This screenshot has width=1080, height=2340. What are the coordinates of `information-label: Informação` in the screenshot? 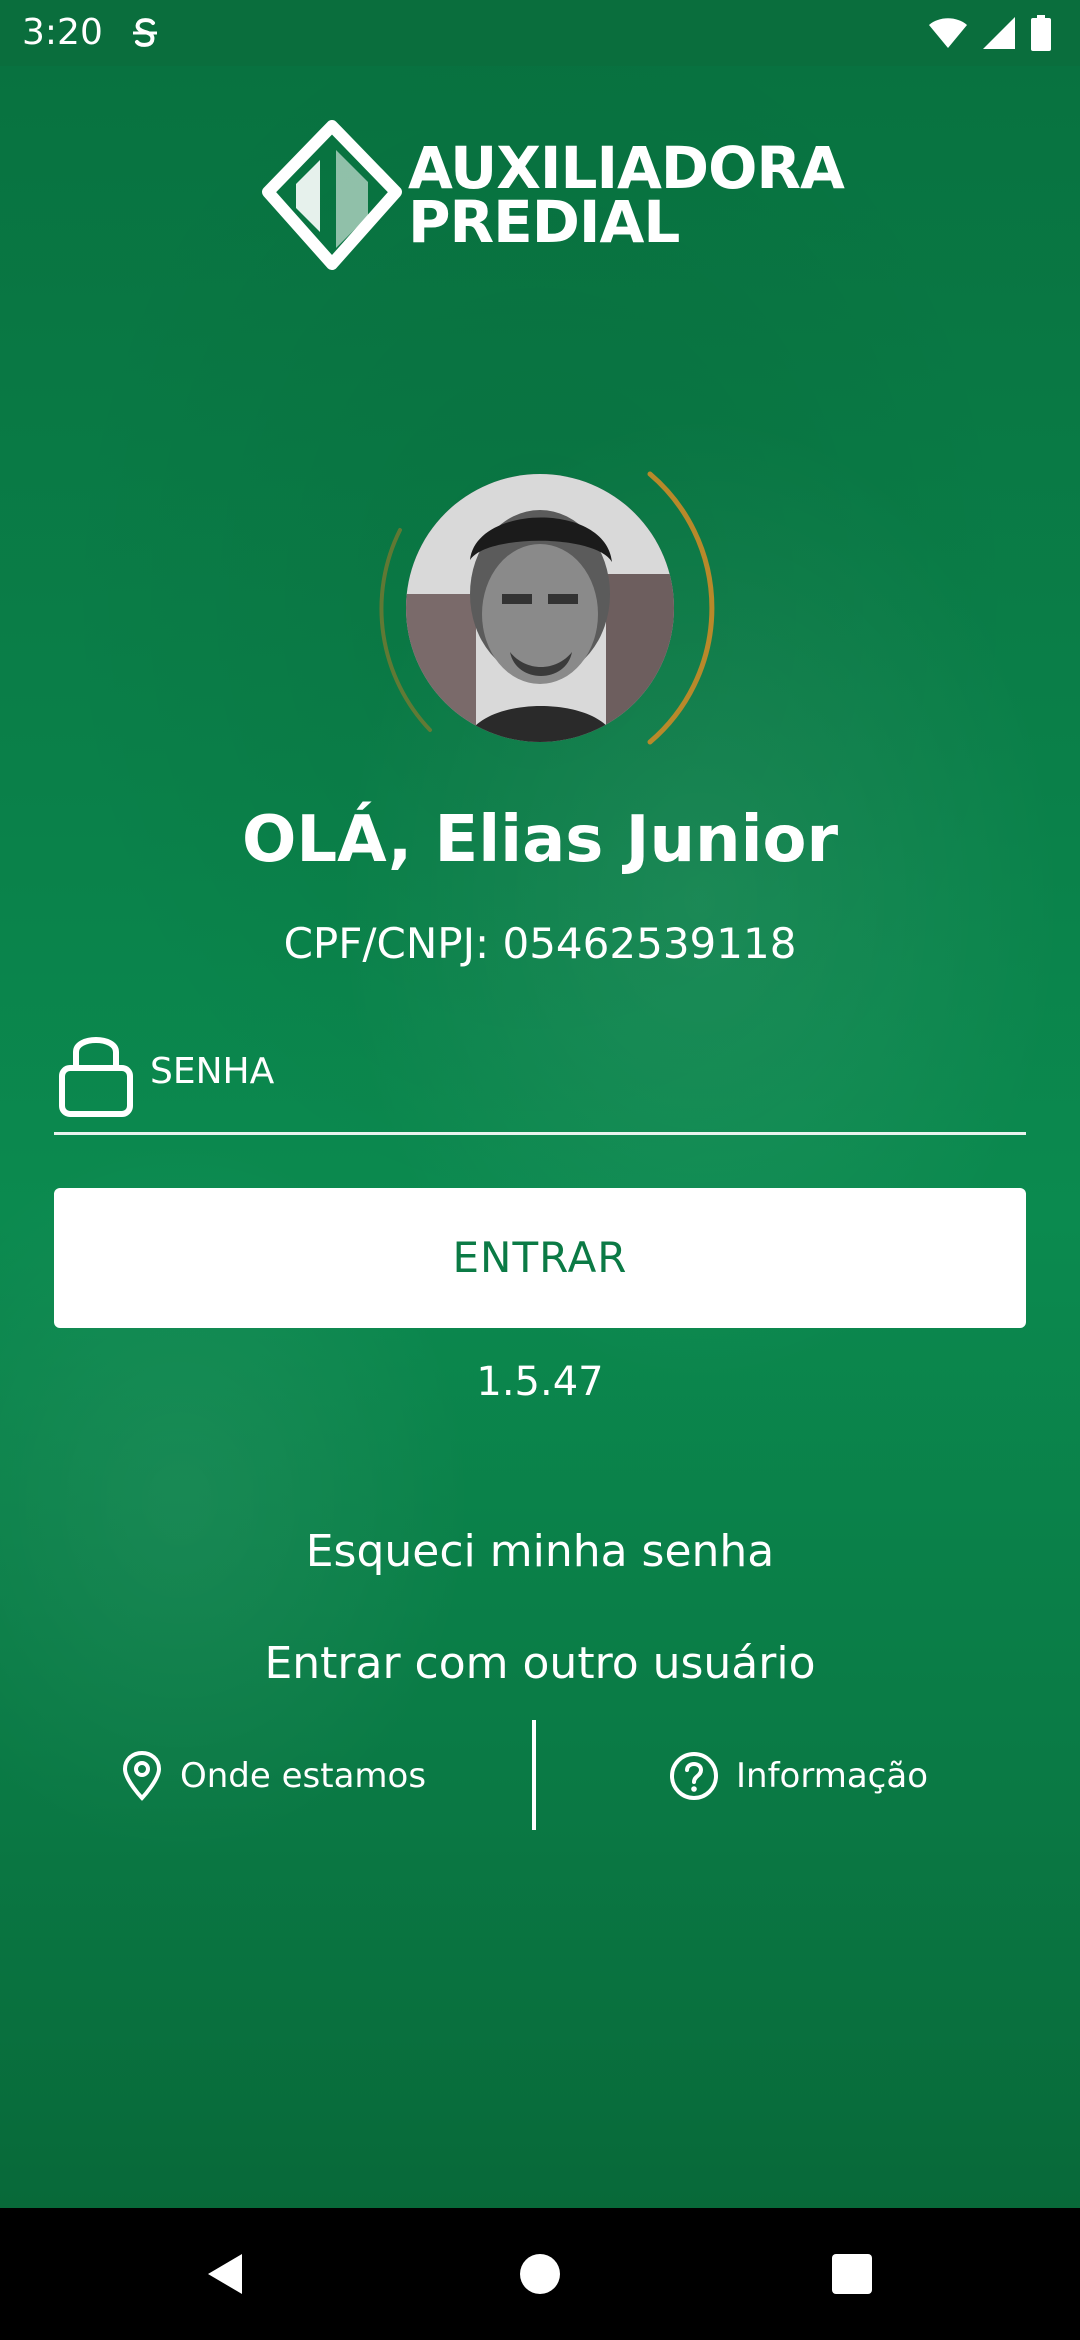 It's located at (832, 1776).